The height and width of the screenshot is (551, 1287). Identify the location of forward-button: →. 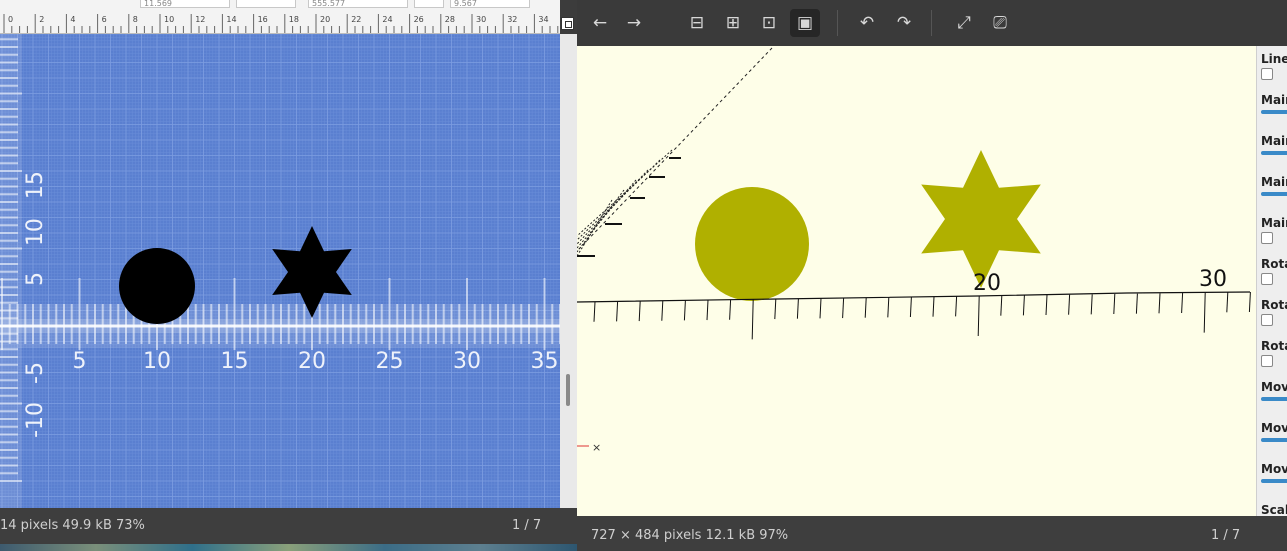
(634, 23).